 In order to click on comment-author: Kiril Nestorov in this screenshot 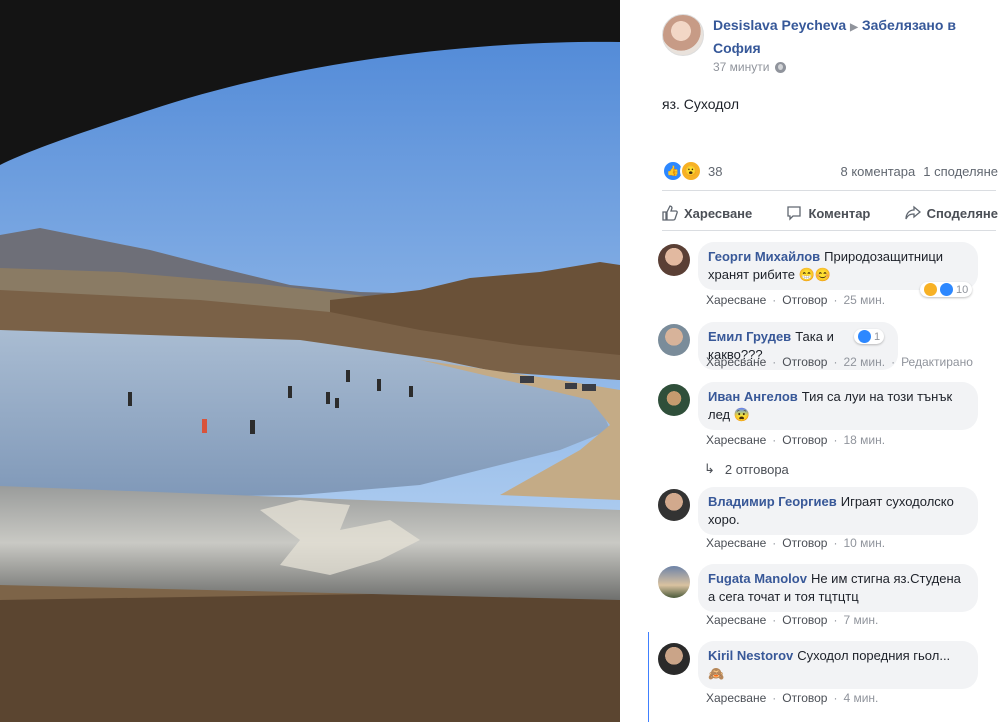, I will do `click(750, 655)`.